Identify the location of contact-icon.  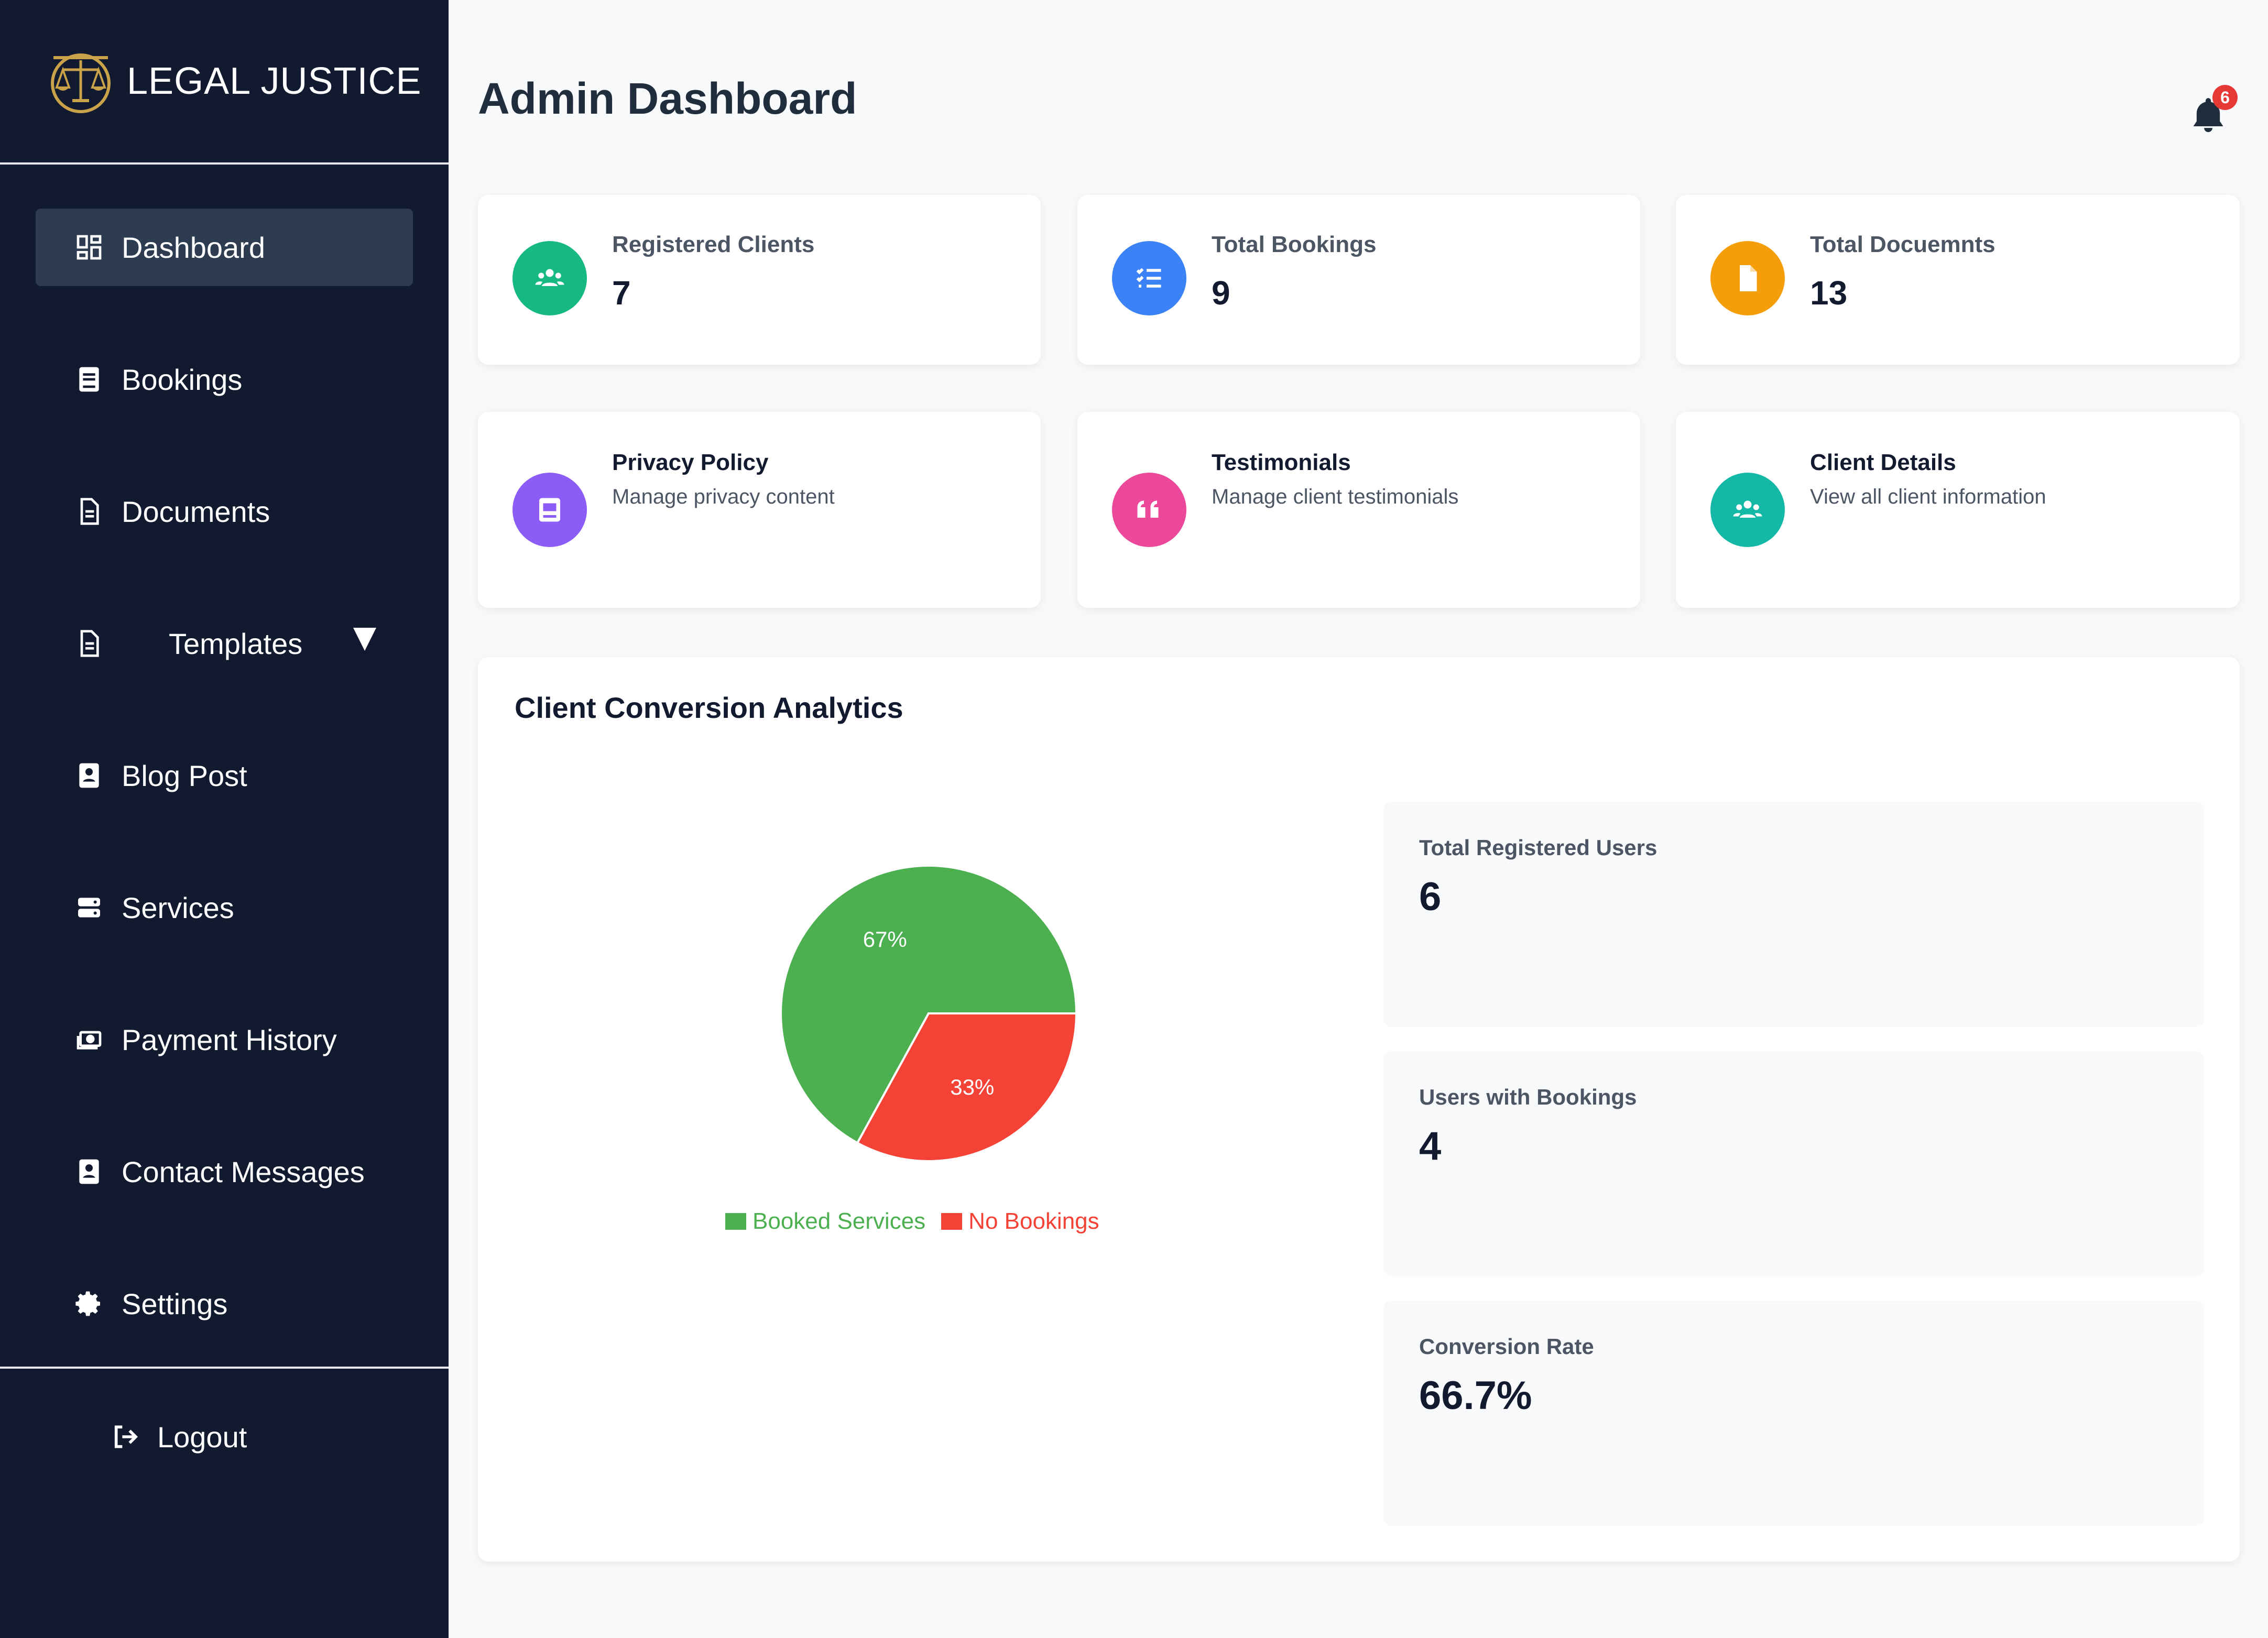
(89, 1171).